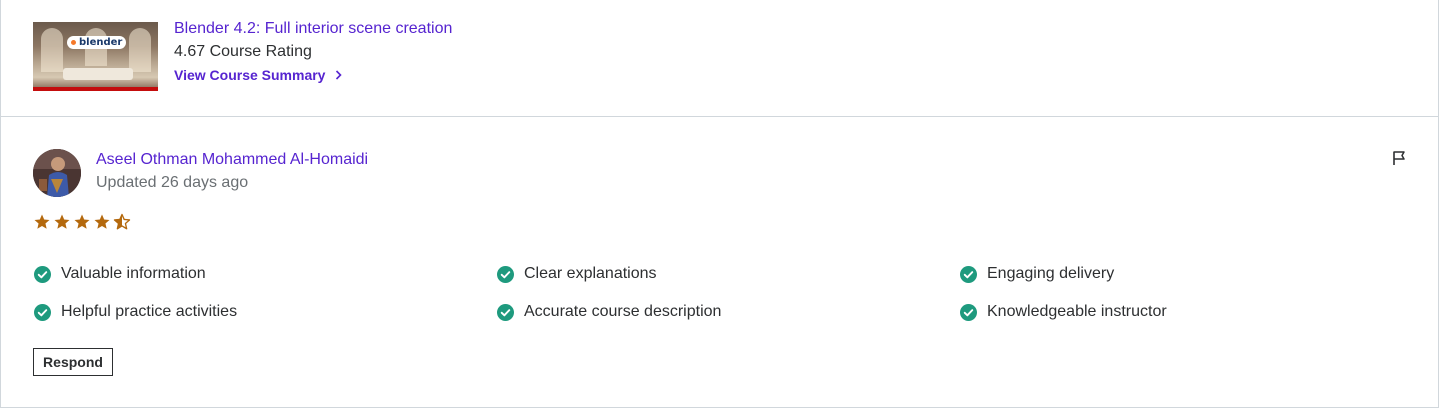  I want to click on tag-accurate-course-description: Accurate course description, so click(609, 312).